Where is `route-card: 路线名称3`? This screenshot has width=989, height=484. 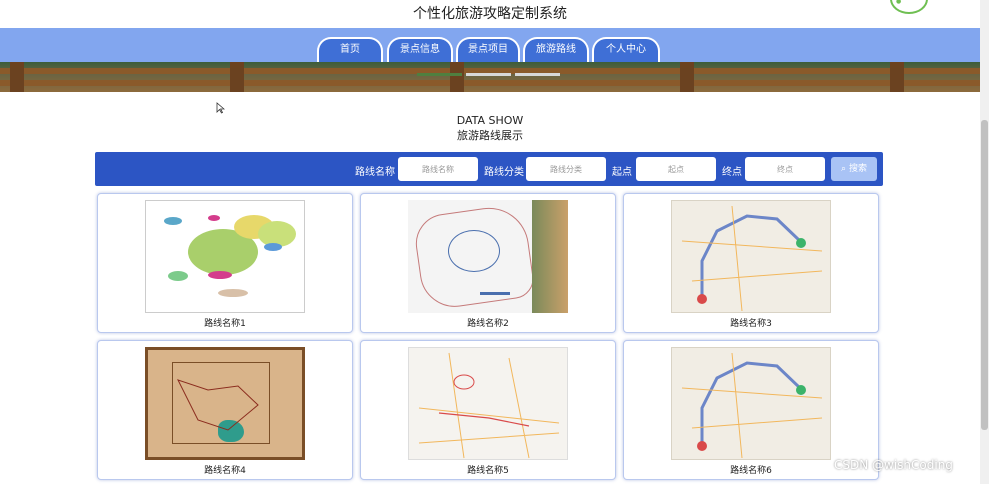
route-card: 路线名称3 is located at coordinates (751, 263).